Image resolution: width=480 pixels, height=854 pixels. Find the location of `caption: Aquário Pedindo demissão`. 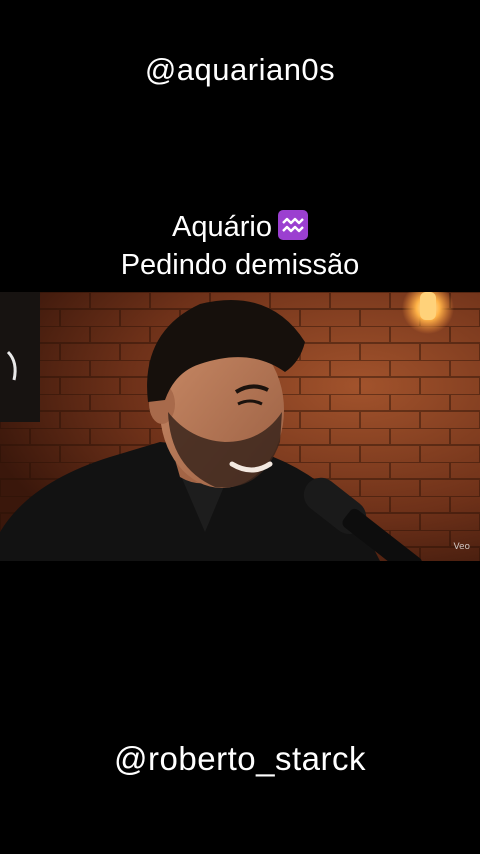

caption: Aquário Pedindo demissão is located at coordinates (240, 246).